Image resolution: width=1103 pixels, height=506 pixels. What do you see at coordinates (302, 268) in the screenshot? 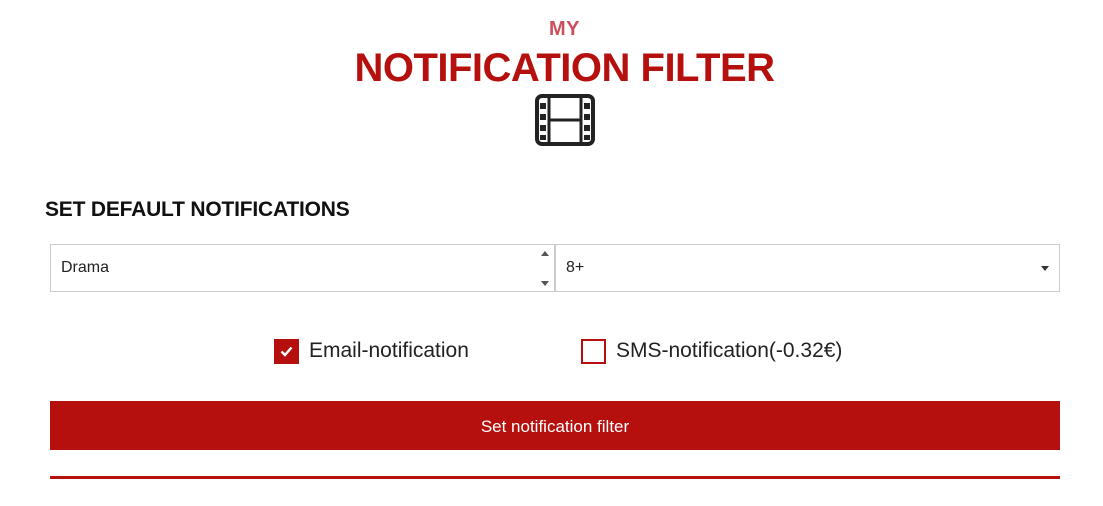
I see `genre-select: Drama` at bounding box center [302, 268].